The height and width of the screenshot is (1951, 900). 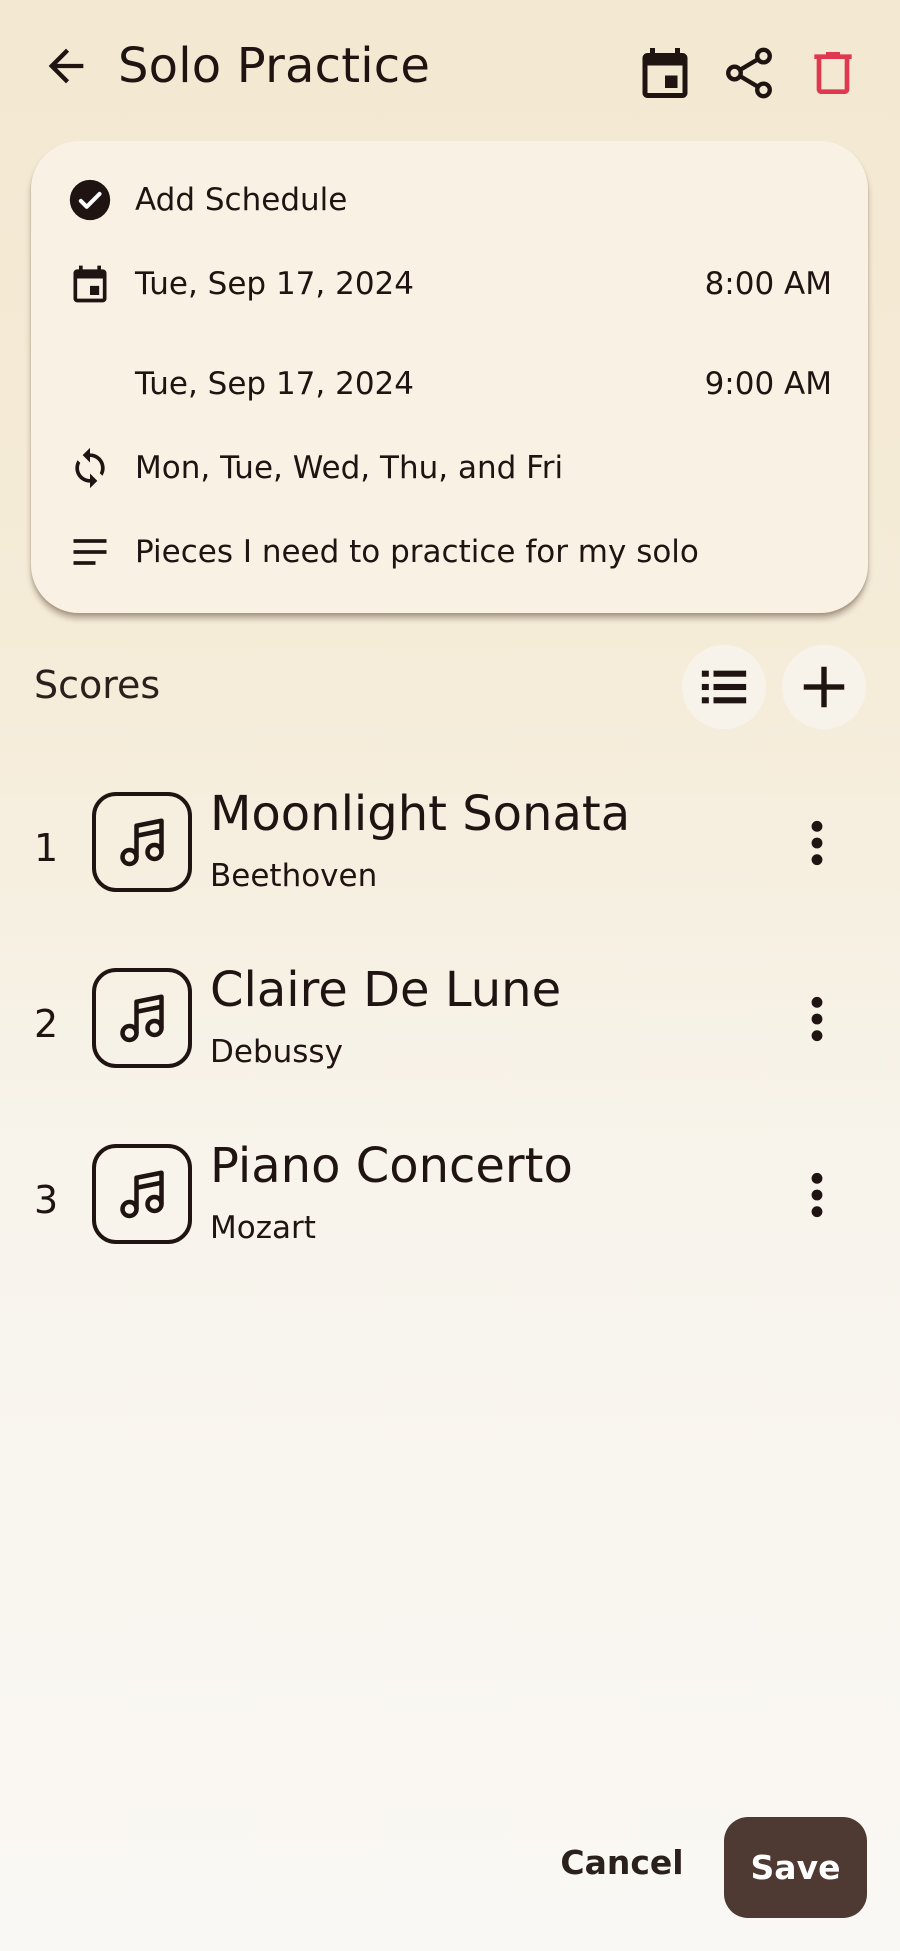 I want to click on calendar-button, so click(x=665, y=73).